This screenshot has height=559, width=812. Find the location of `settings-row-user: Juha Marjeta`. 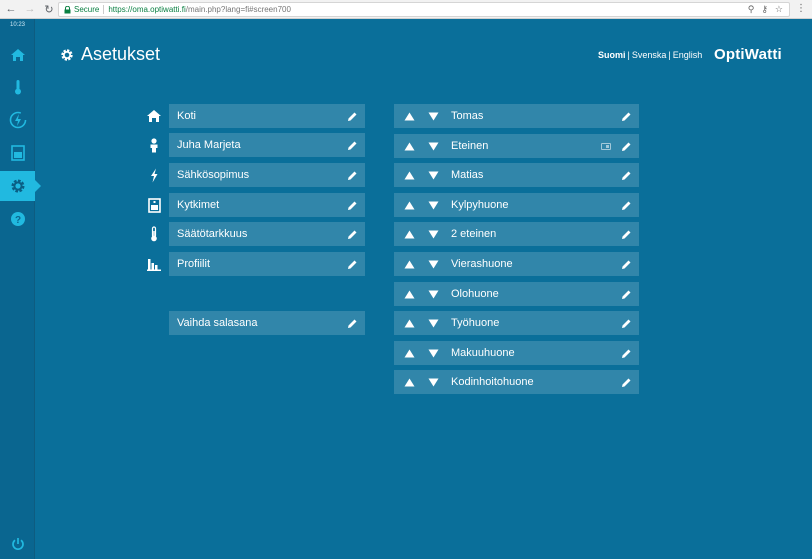

settings-row-user: Juha Marjeta is located at coordinates (267, 145).